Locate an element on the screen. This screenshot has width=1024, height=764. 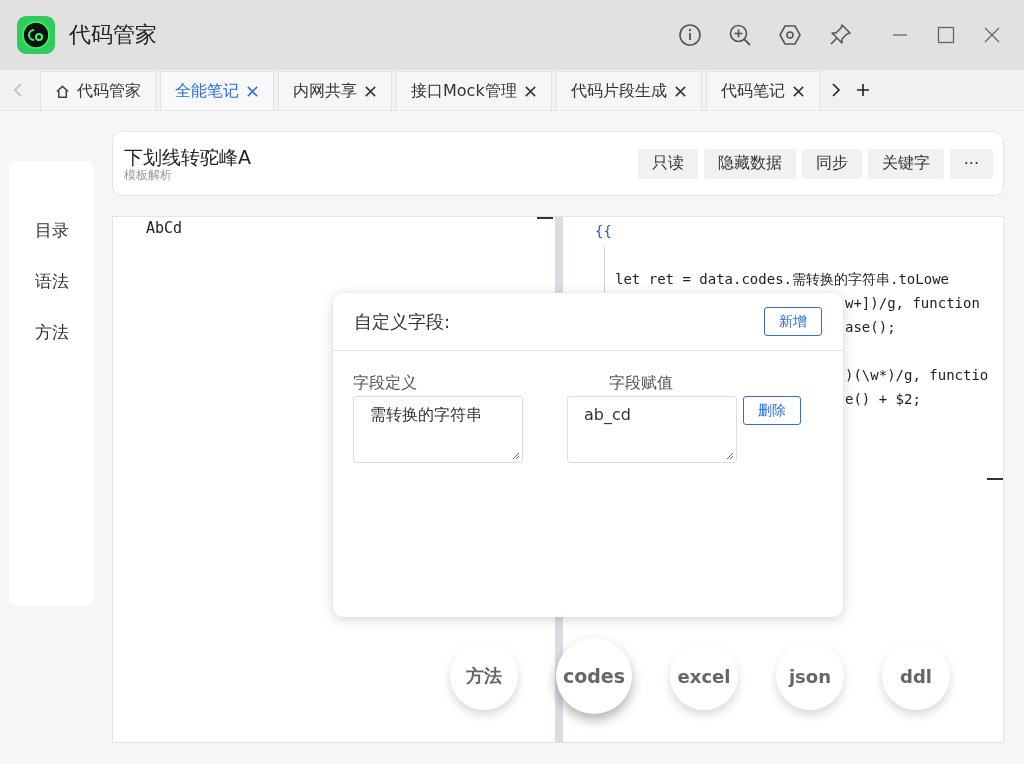
delete-button: 删除 is located at coordinates (772, 410).